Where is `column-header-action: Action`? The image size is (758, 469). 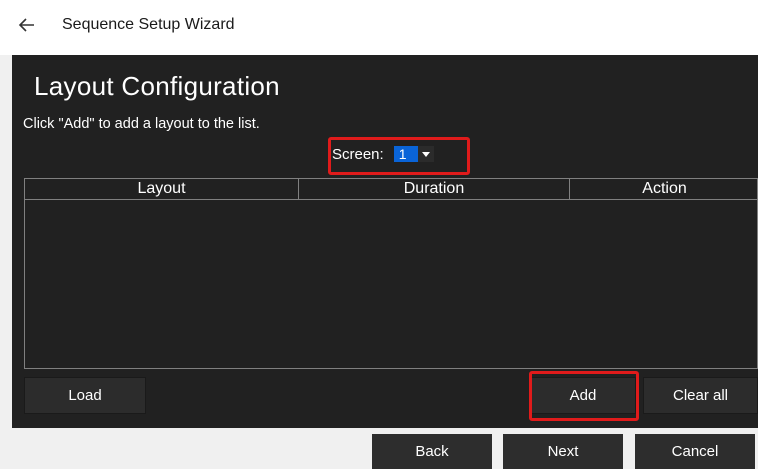
column-header-action: Action is located at coordinates (664, 189).